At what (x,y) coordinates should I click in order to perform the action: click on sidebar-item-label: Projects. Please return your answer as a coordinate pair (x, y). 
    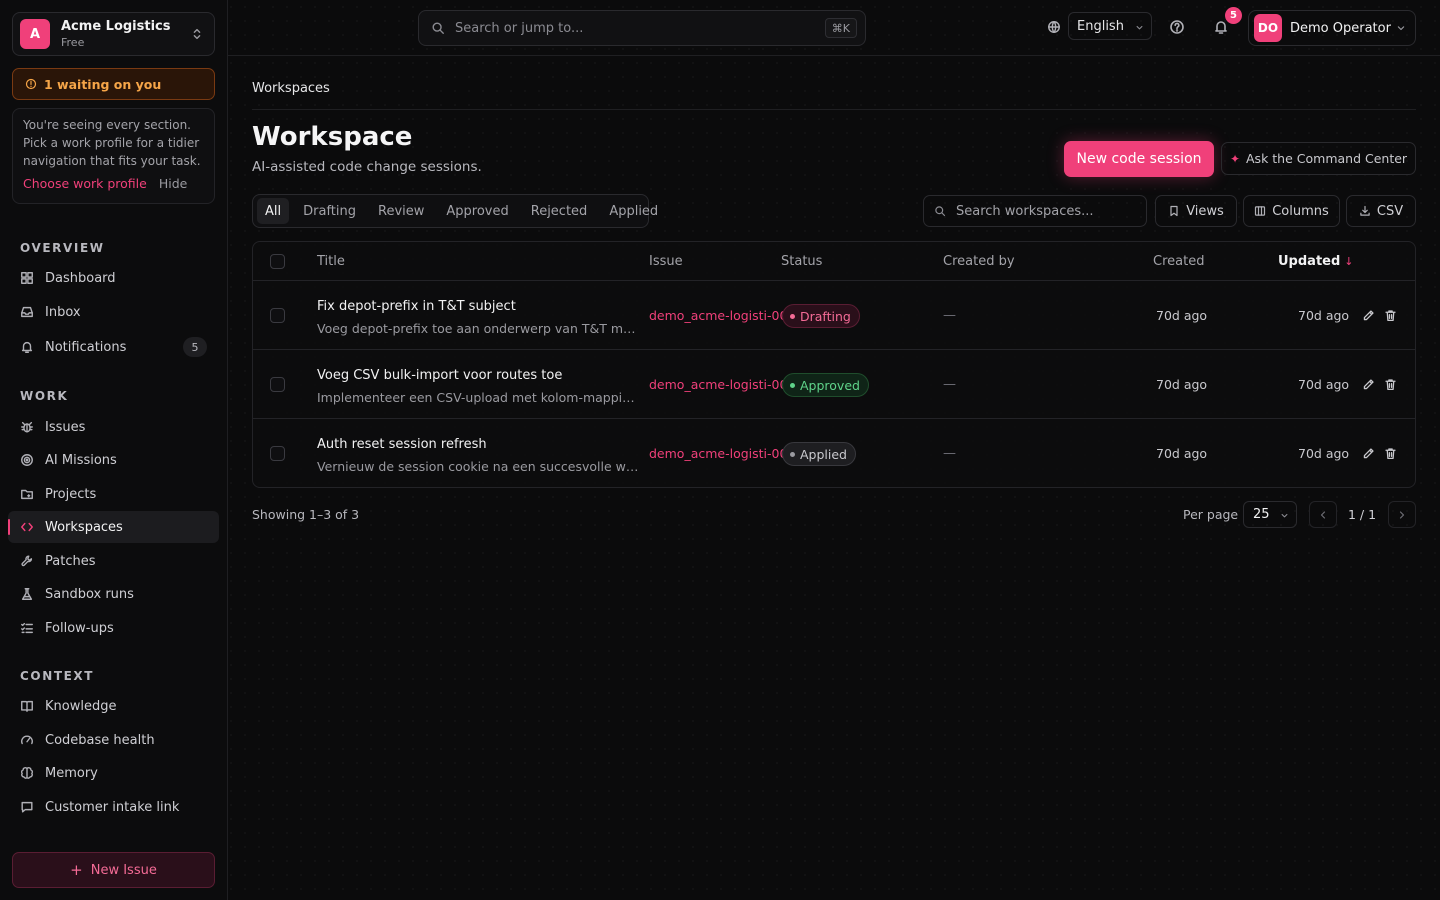
    Looking at the image, I should click on (71, 494).